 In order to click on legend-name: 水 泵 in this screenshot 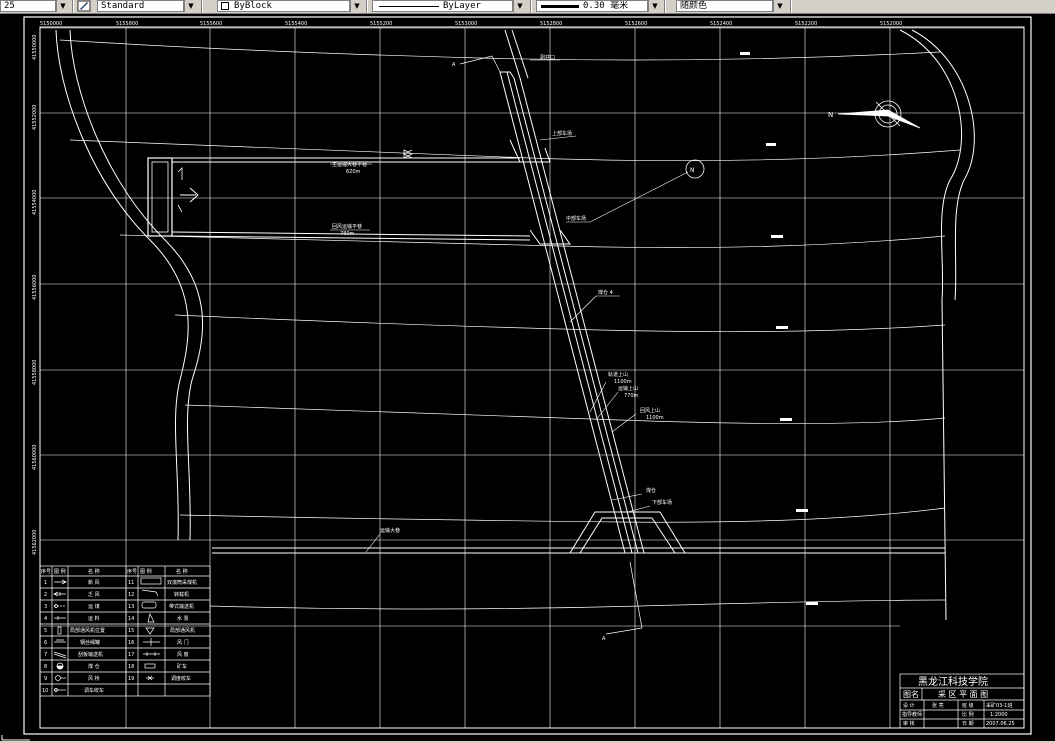, I will do `click(183, 618)`.